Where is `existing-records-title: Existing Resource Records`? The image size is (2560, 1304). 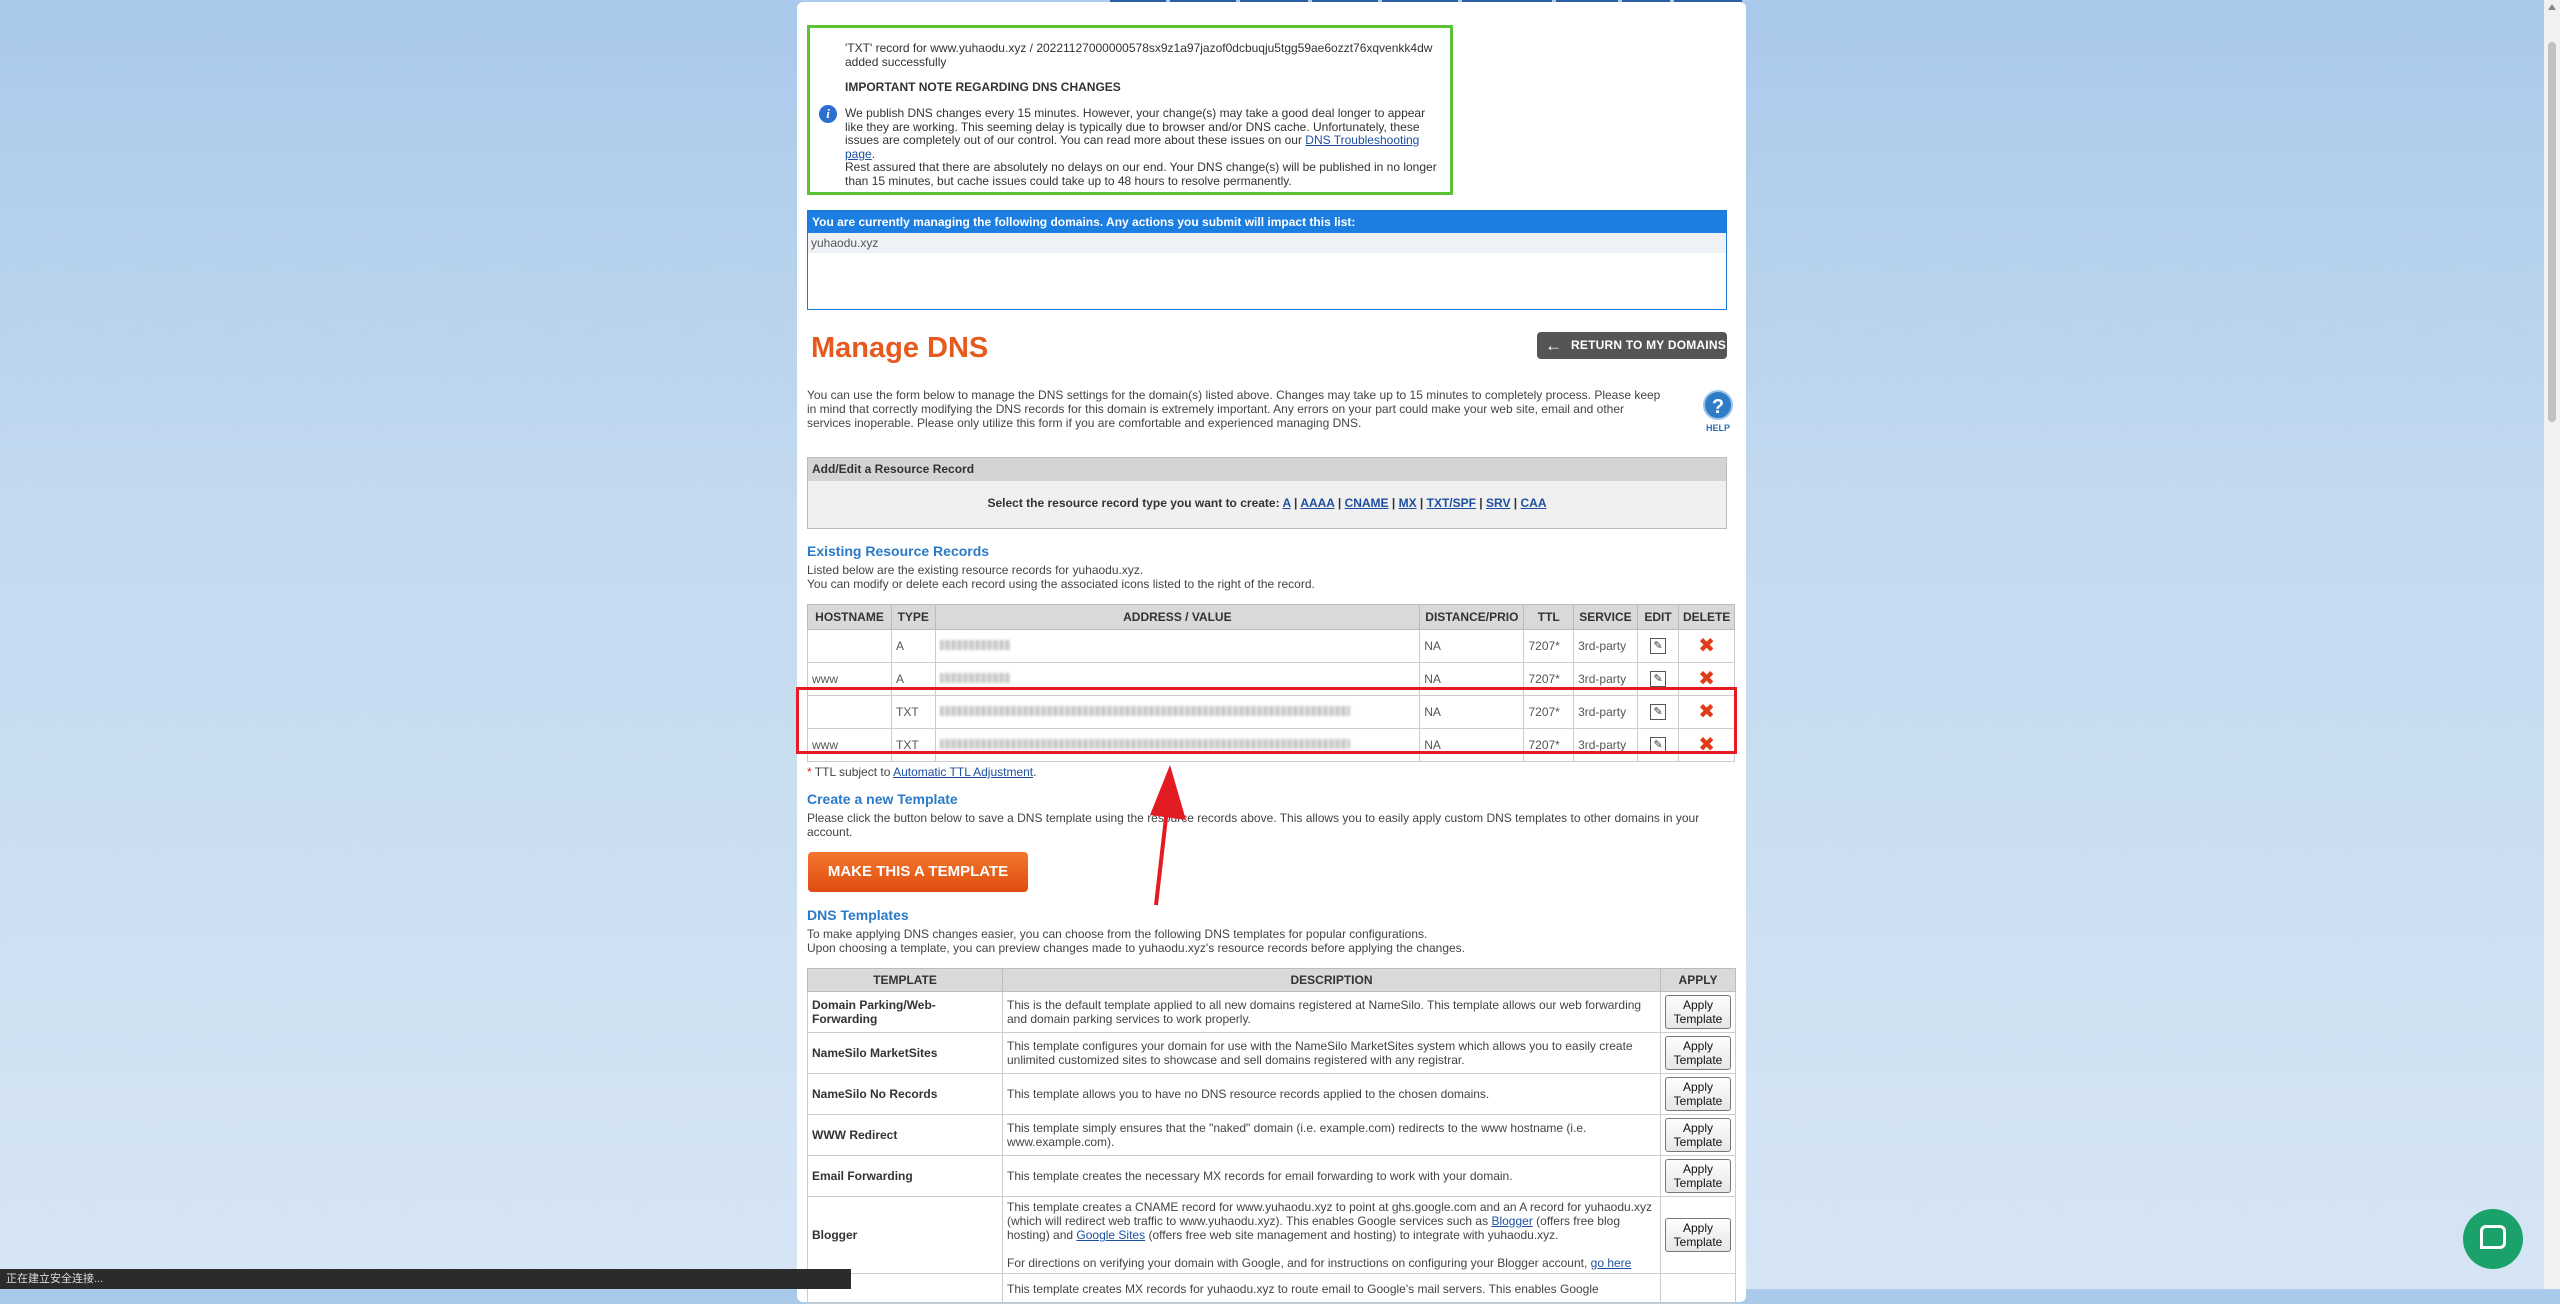 existing-records-title: Existing Resource Records is located at coordinates (898, 551).